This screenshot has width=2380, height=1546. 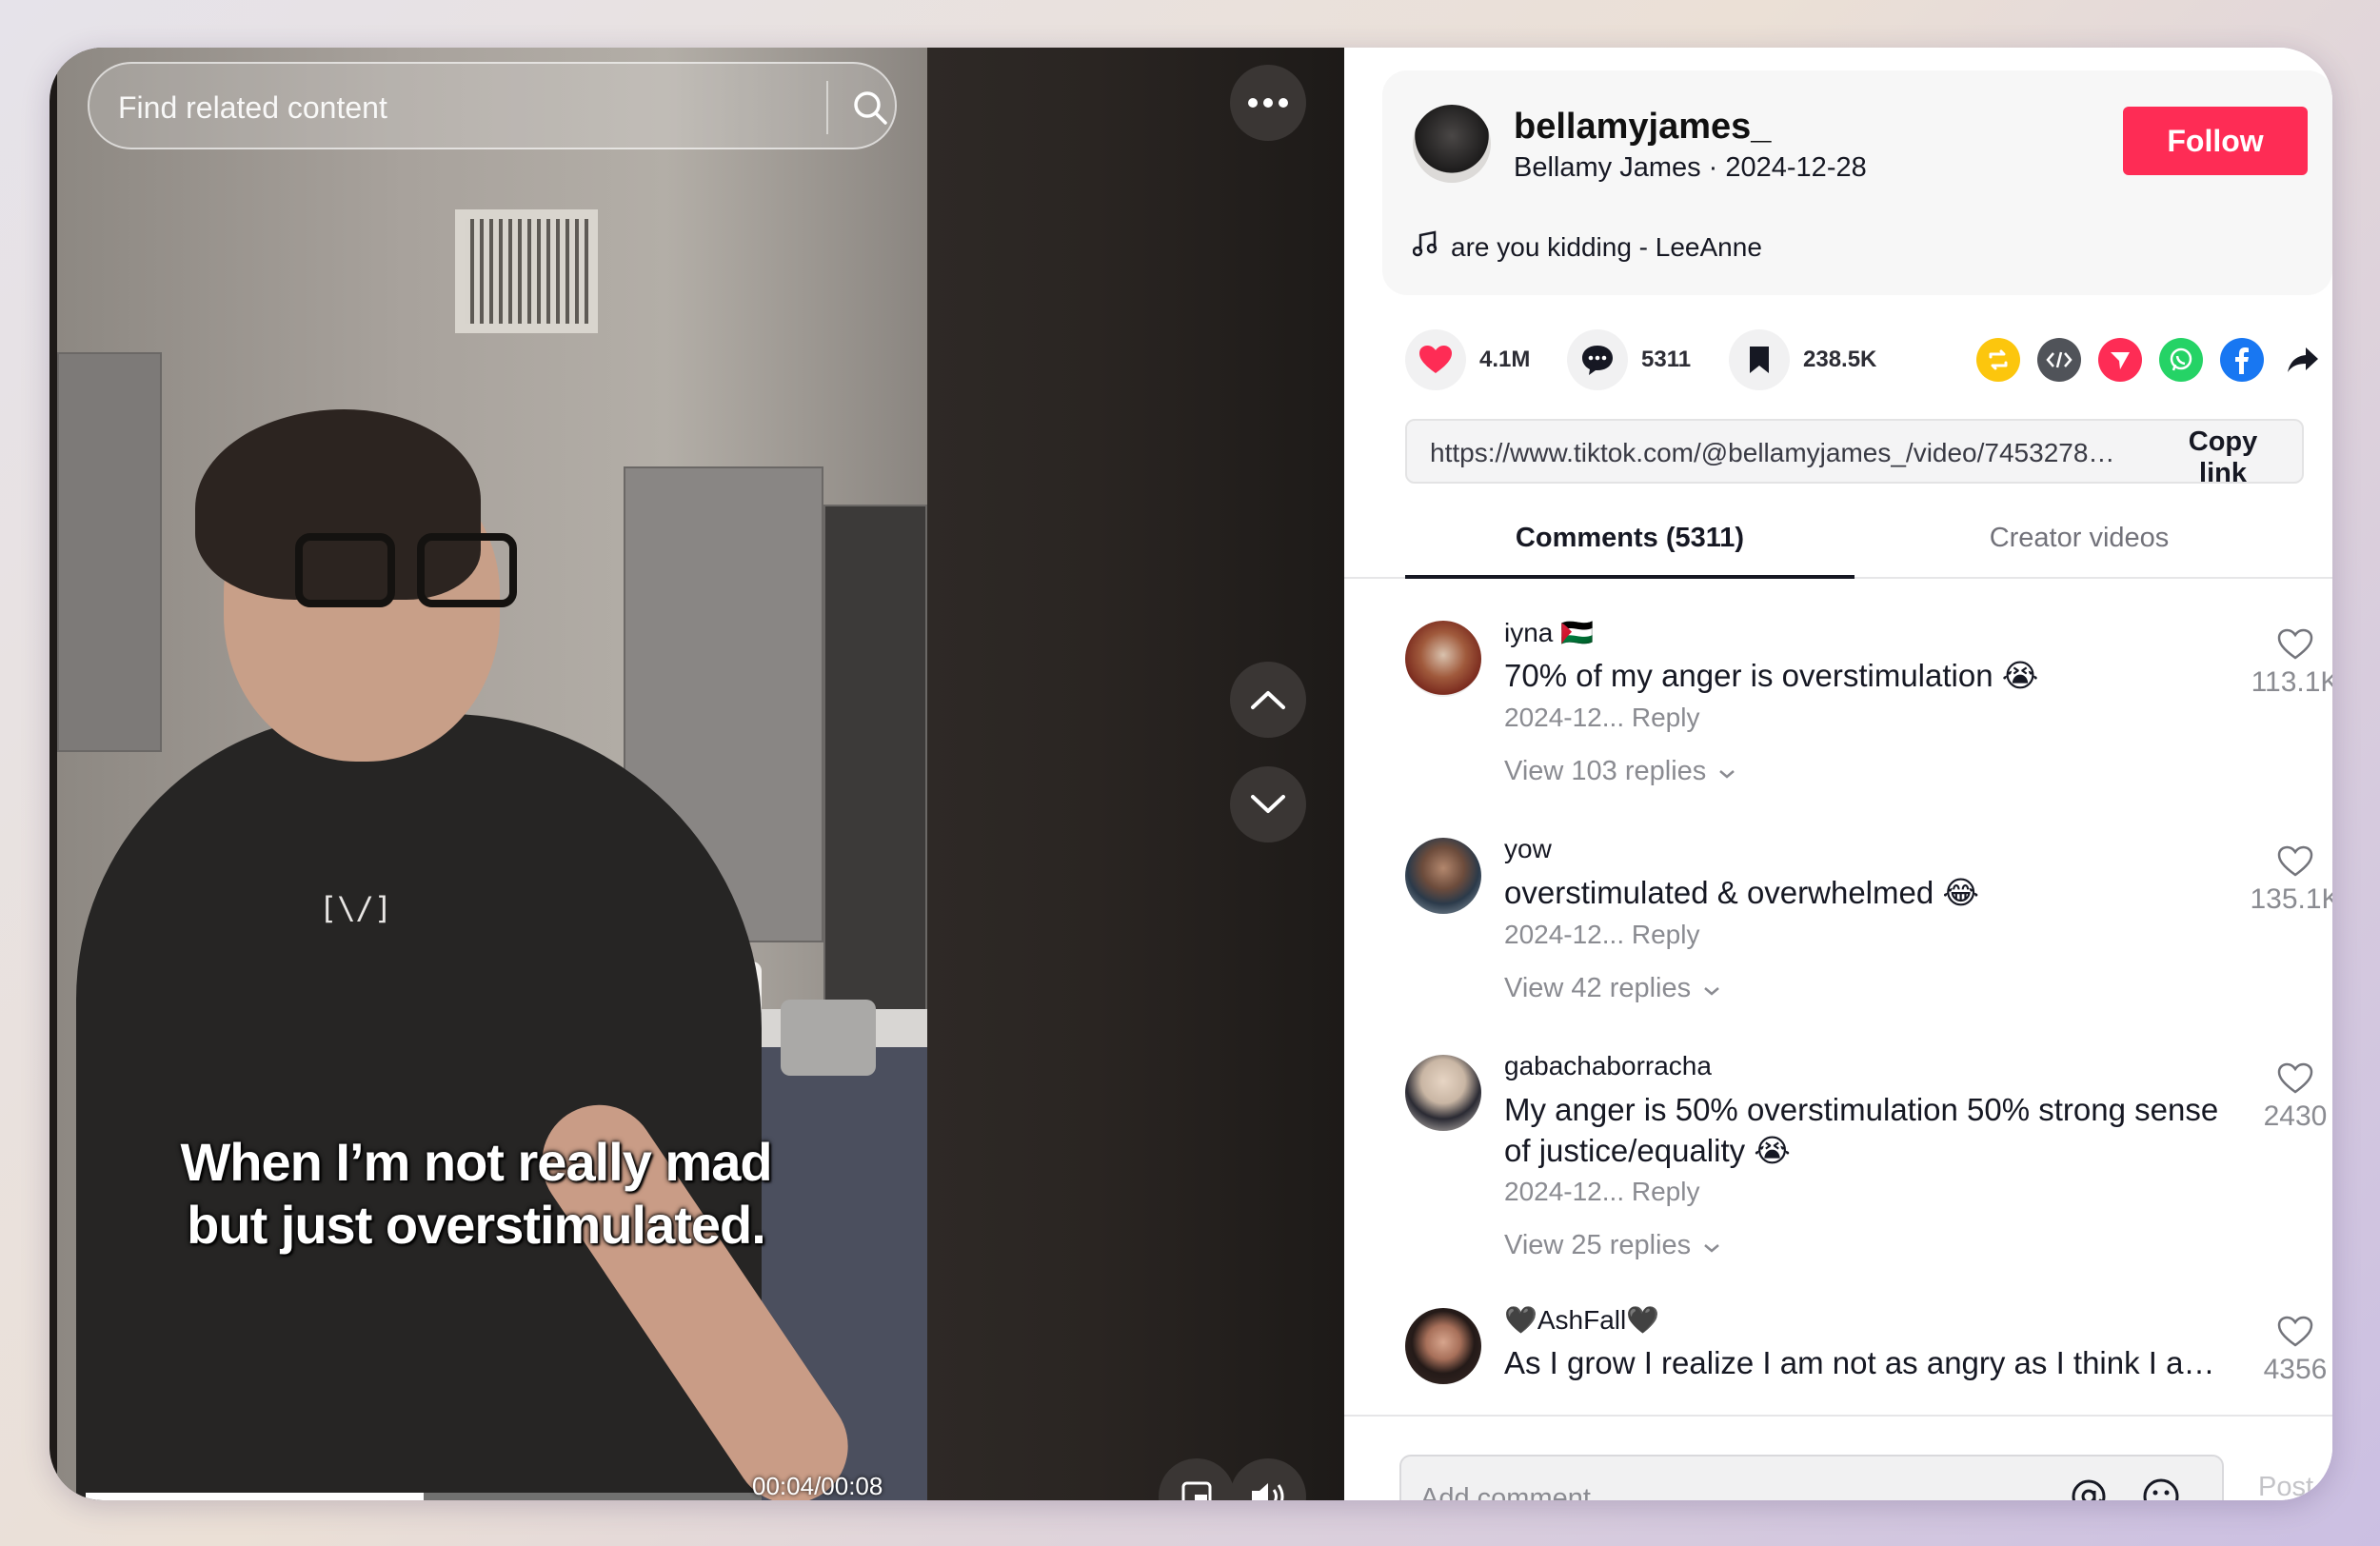 What do you see at coordinates (2223, 457) in the screenshot?
I see `copy-link-button: Copy link` at bounding box center [2223, 457].